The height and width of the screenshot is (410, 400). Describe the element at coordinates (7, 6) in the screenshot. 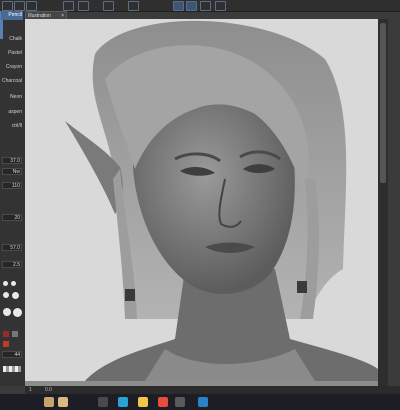

I see `menu-icon` at that location.